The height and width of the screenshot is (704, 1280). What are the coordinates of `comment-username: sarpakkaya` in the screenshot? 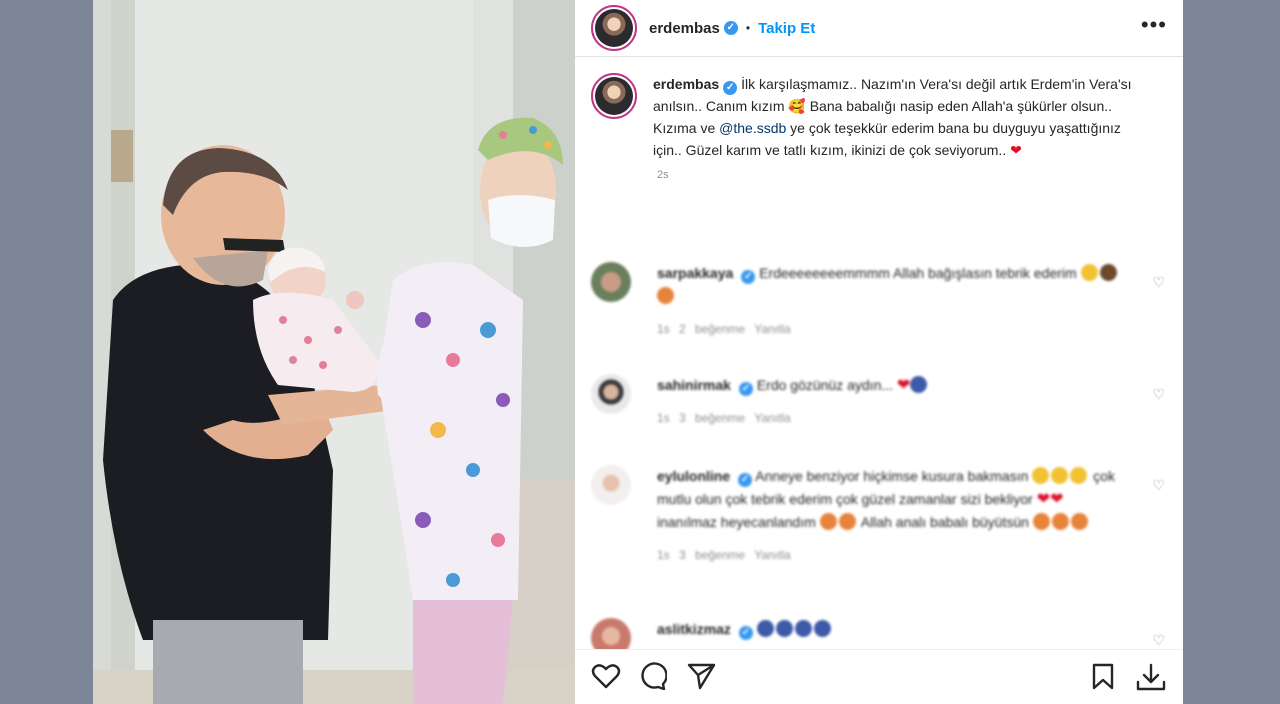 It's located at (695, 273).